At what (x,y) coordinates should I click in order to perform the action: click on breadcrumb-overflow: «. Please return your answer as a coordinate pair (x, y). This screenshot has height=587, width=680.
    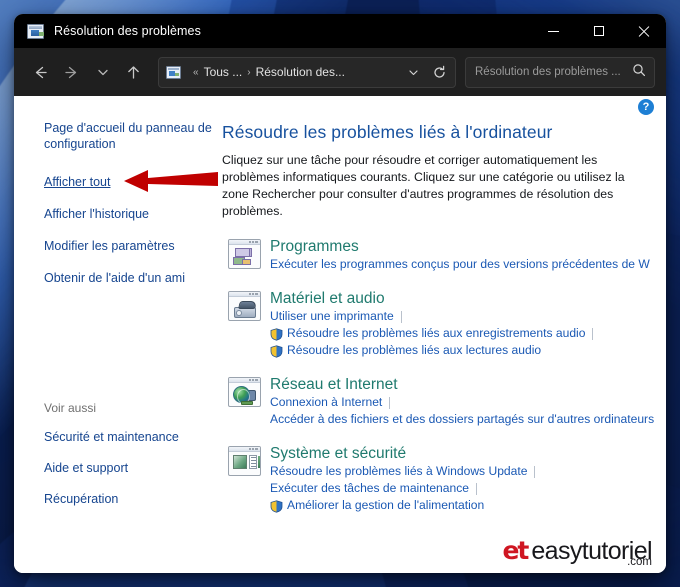
    Looking at the image, I should click on (196, 72).